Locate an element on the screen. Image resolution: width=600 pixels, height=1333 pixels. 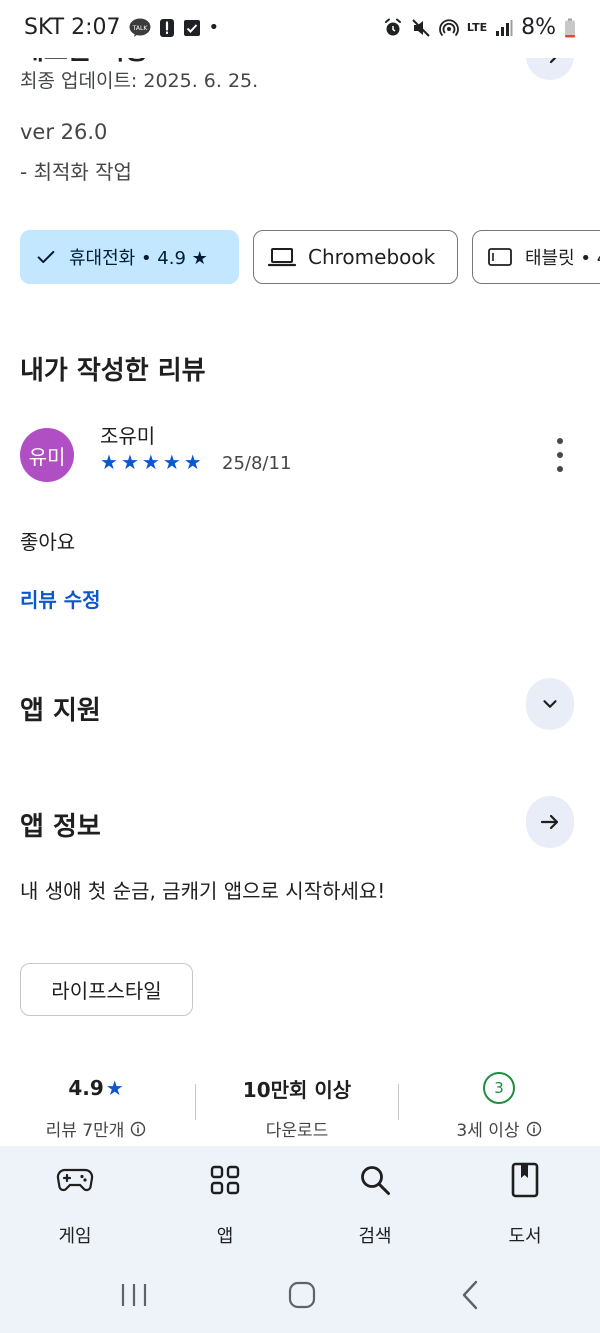
gamepad-icon is located at coordinates (75, 1180).